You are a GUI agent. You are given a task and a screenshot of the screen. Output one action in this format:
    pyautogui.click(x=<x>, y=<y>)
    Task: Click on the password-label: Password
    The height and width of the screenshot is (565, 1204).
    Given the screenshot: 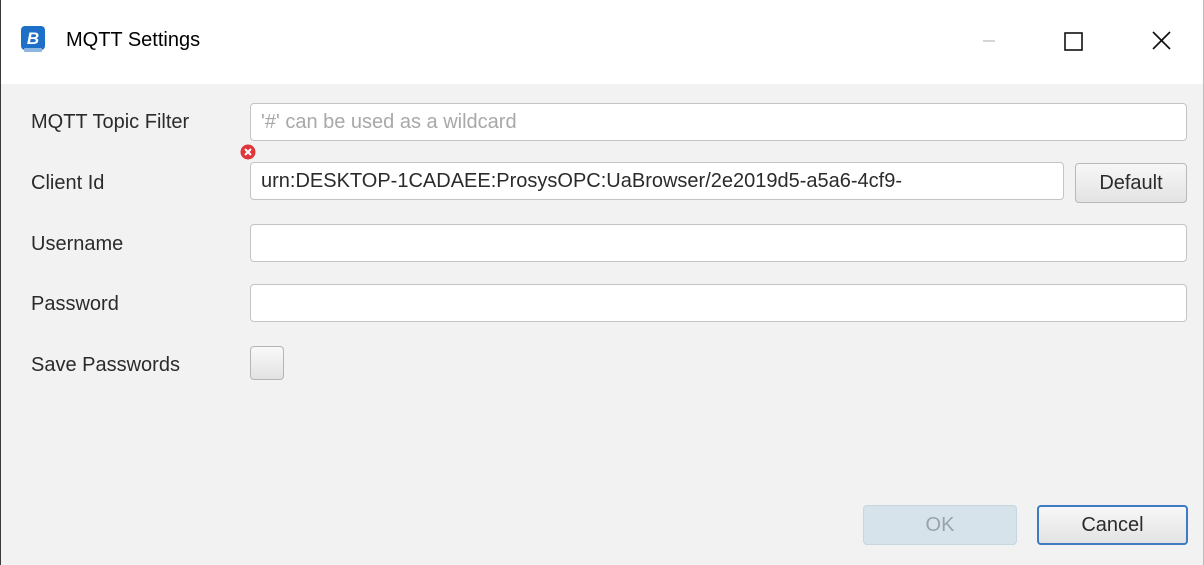 What is the action you would take?
    pyautogui.click(x=75, y=304)
    